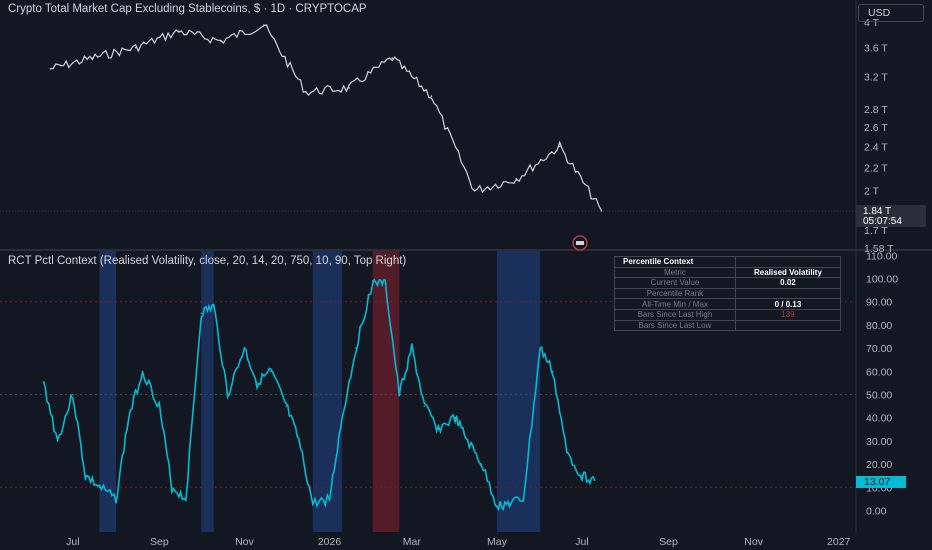 Image resolution: width=932 pixels, height=550 pixels. Describe the element at coordinates (879, 372) in the screenshot. I see `indicator-axis-label: 60.00` at that location.